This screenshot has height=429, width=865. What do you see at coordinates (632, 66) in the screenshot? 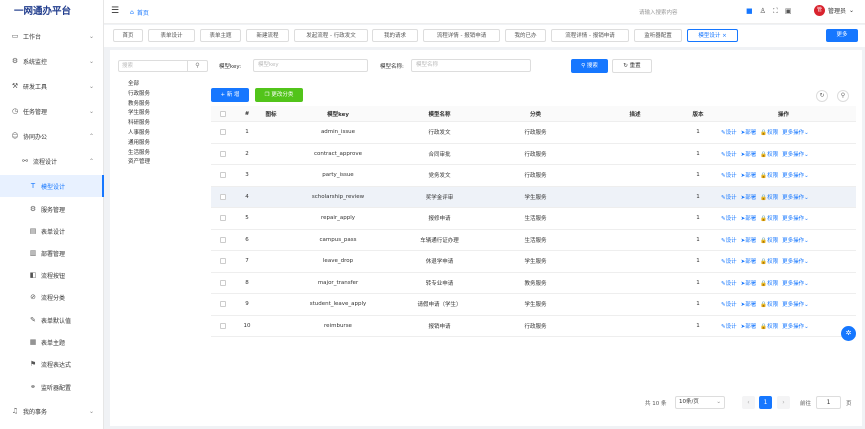
I see `reset-button: ↻ 重置` at bounding box center [632, 66].